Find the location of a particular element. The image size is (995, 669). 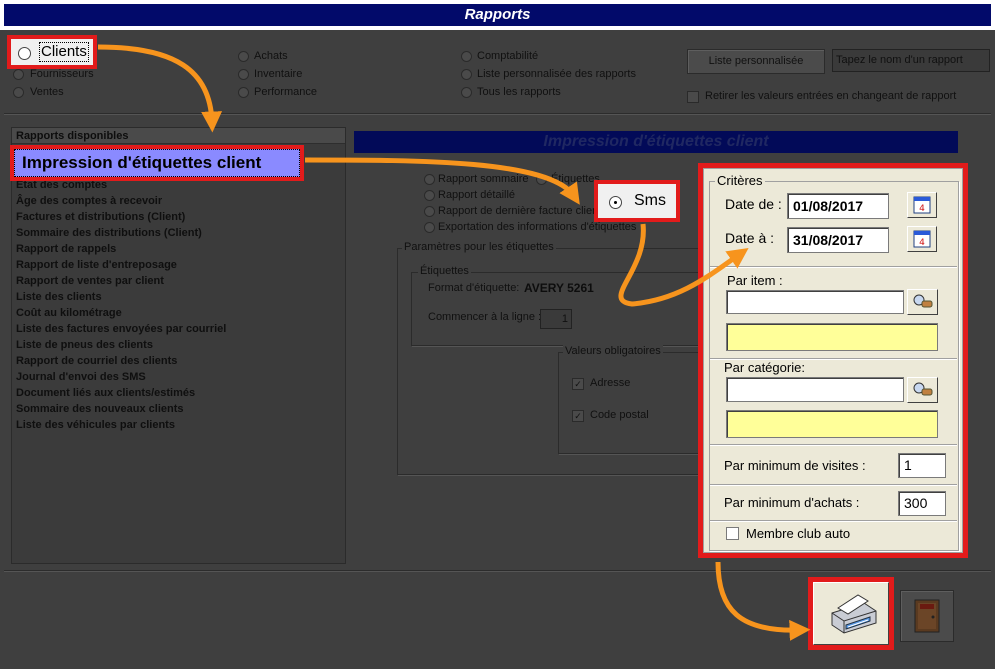

exit-door-icon is located at coordinates (927, 616).